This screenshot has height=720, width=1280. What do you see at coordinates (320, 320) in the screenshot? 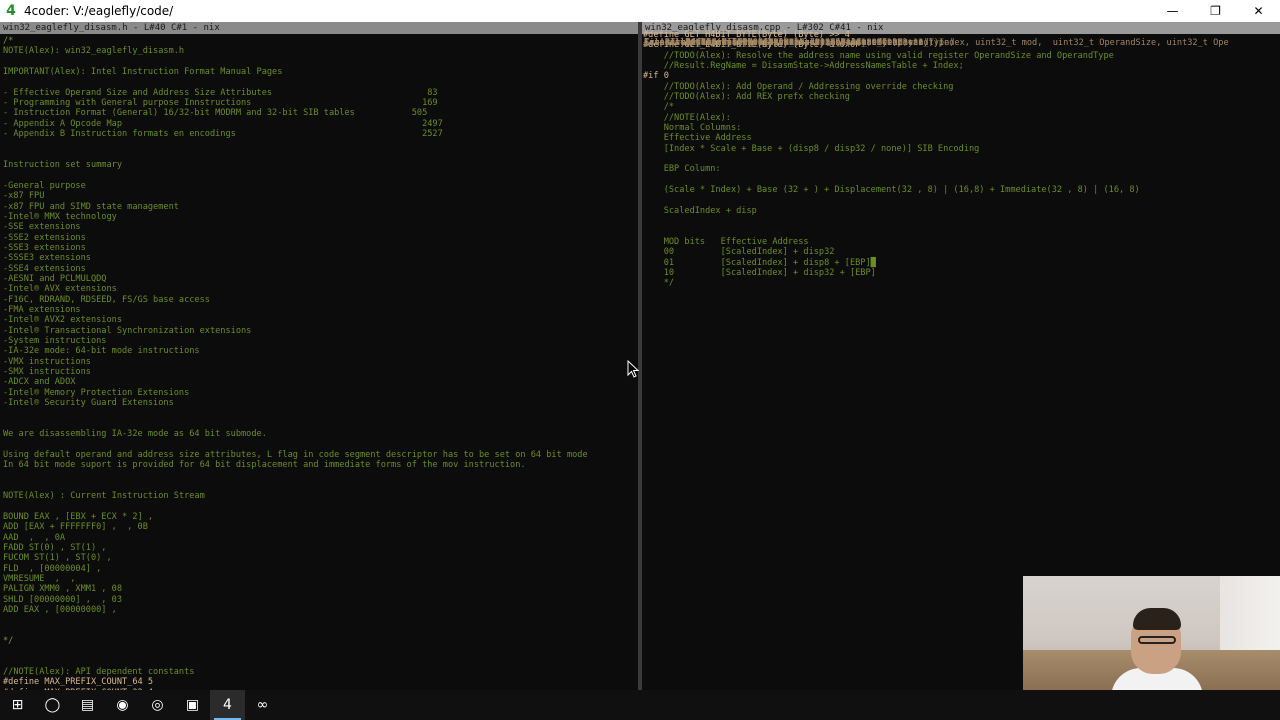
I see `code-line: -Intel® AVX2 extensions` at bounding box center [320, 320].